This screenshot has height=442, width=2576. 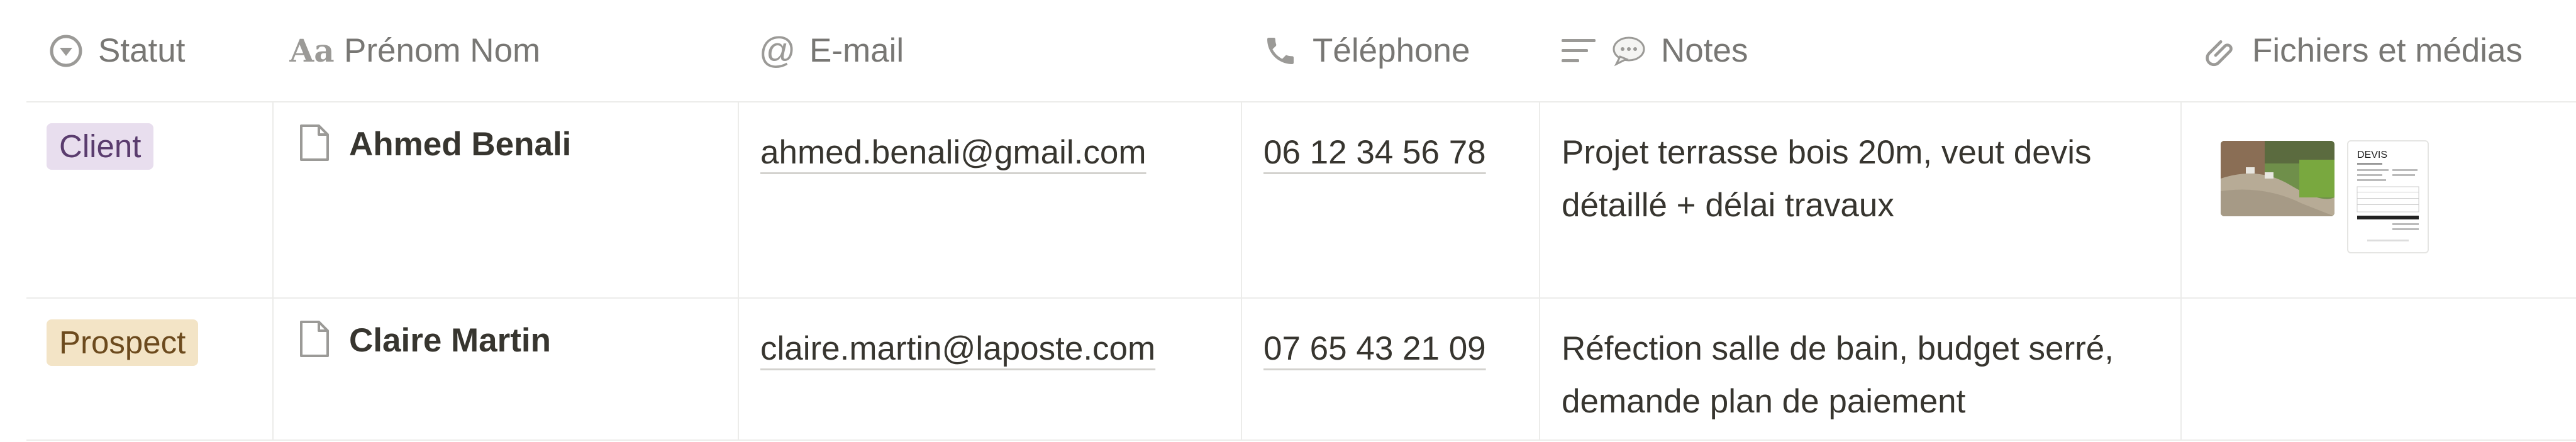 What do you see at coordinates (66, 51) in the screenshot?
I see `status-circle-icon` at bounding box center [66, 51].